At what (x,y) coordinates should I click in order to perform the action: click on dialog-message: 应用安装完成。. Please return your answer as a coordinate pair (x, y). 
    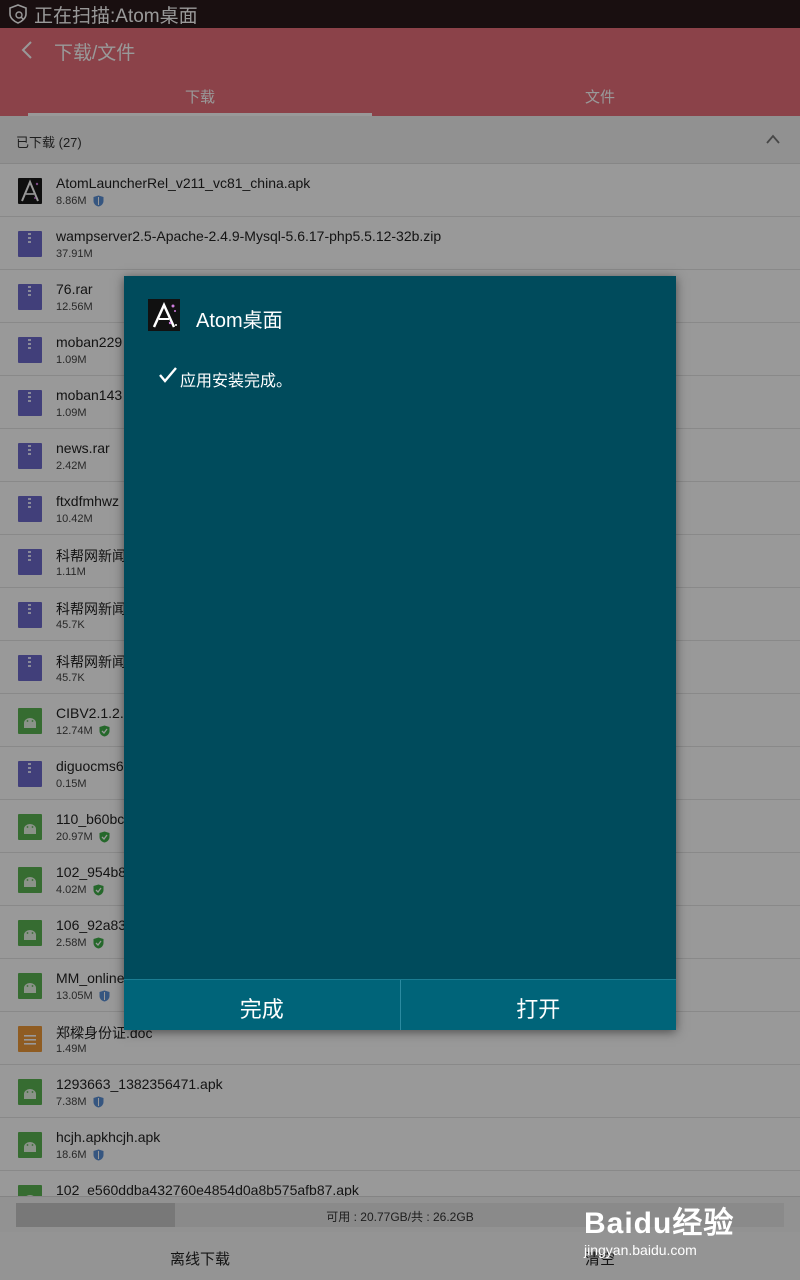
    Looking at the image, I should click on (236, 381).